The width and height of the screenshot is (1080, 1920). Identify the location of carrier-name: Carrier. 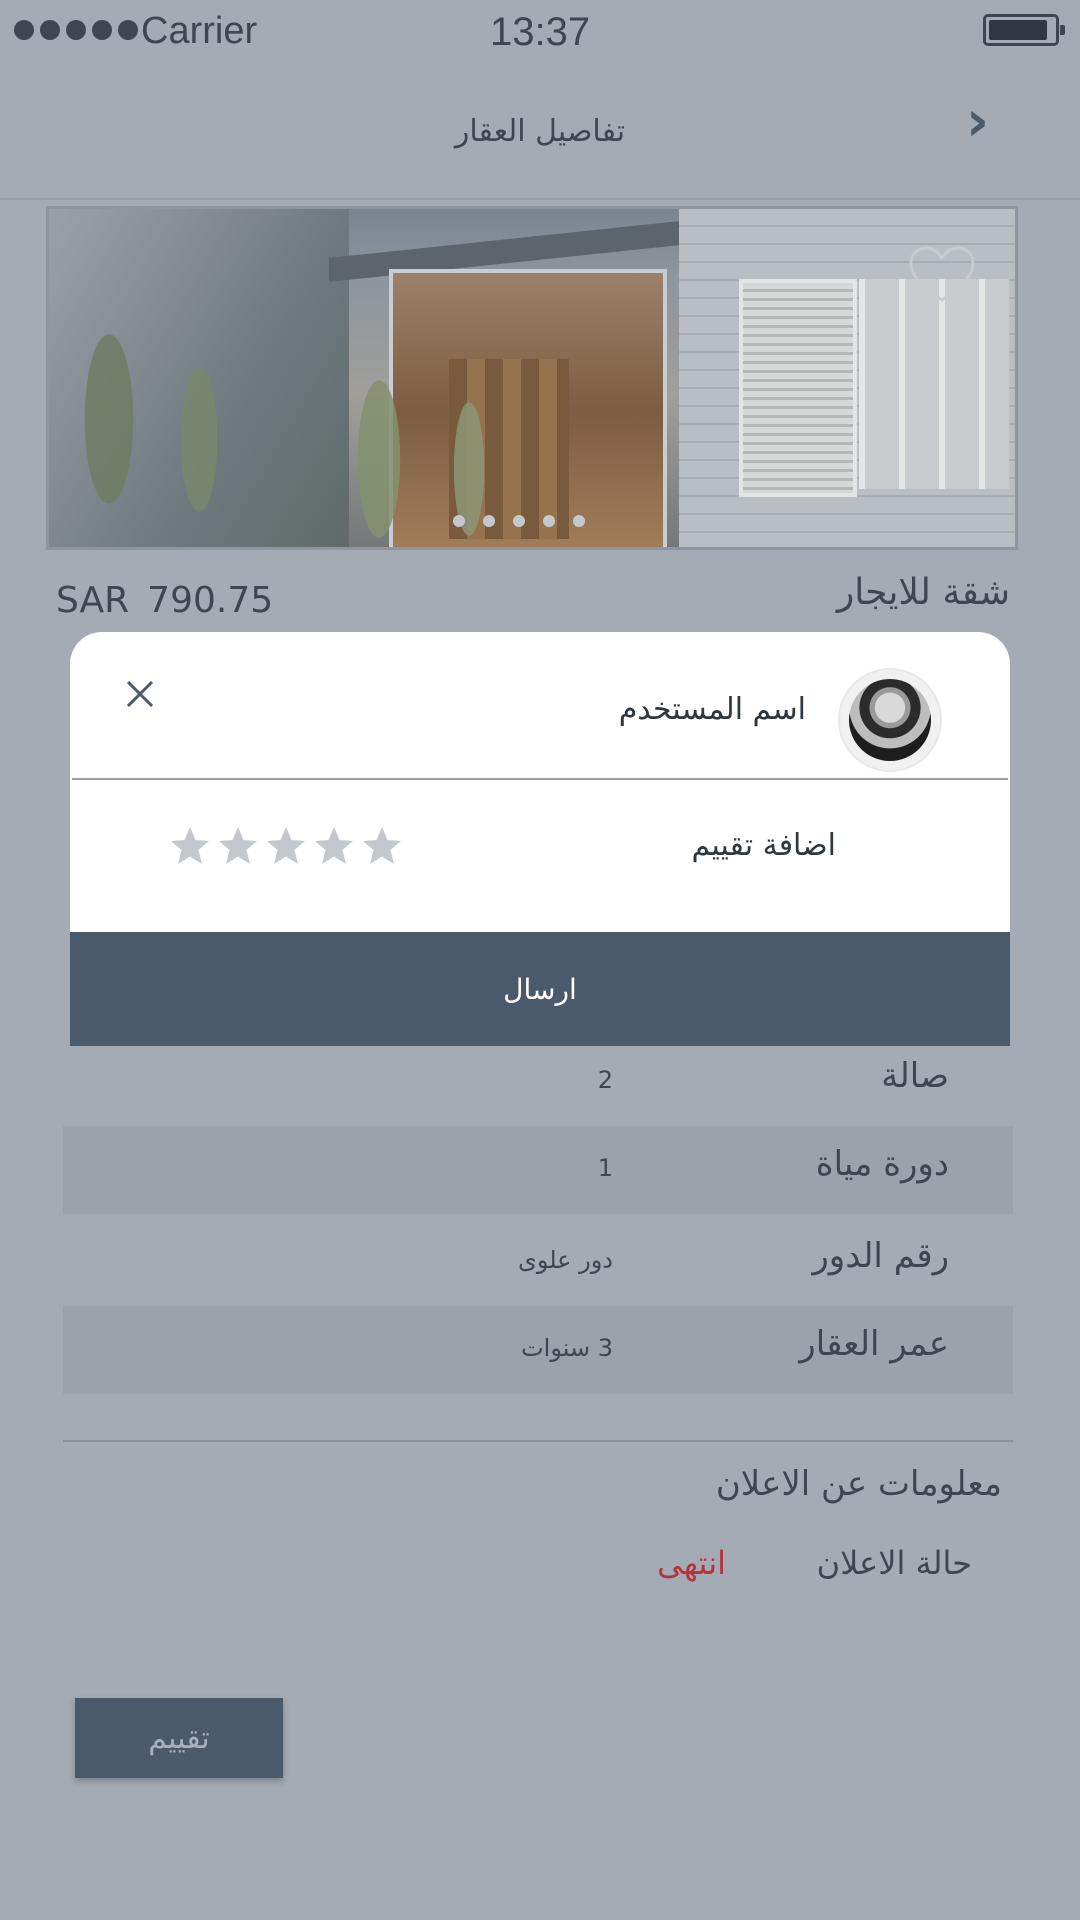
(199, 31).